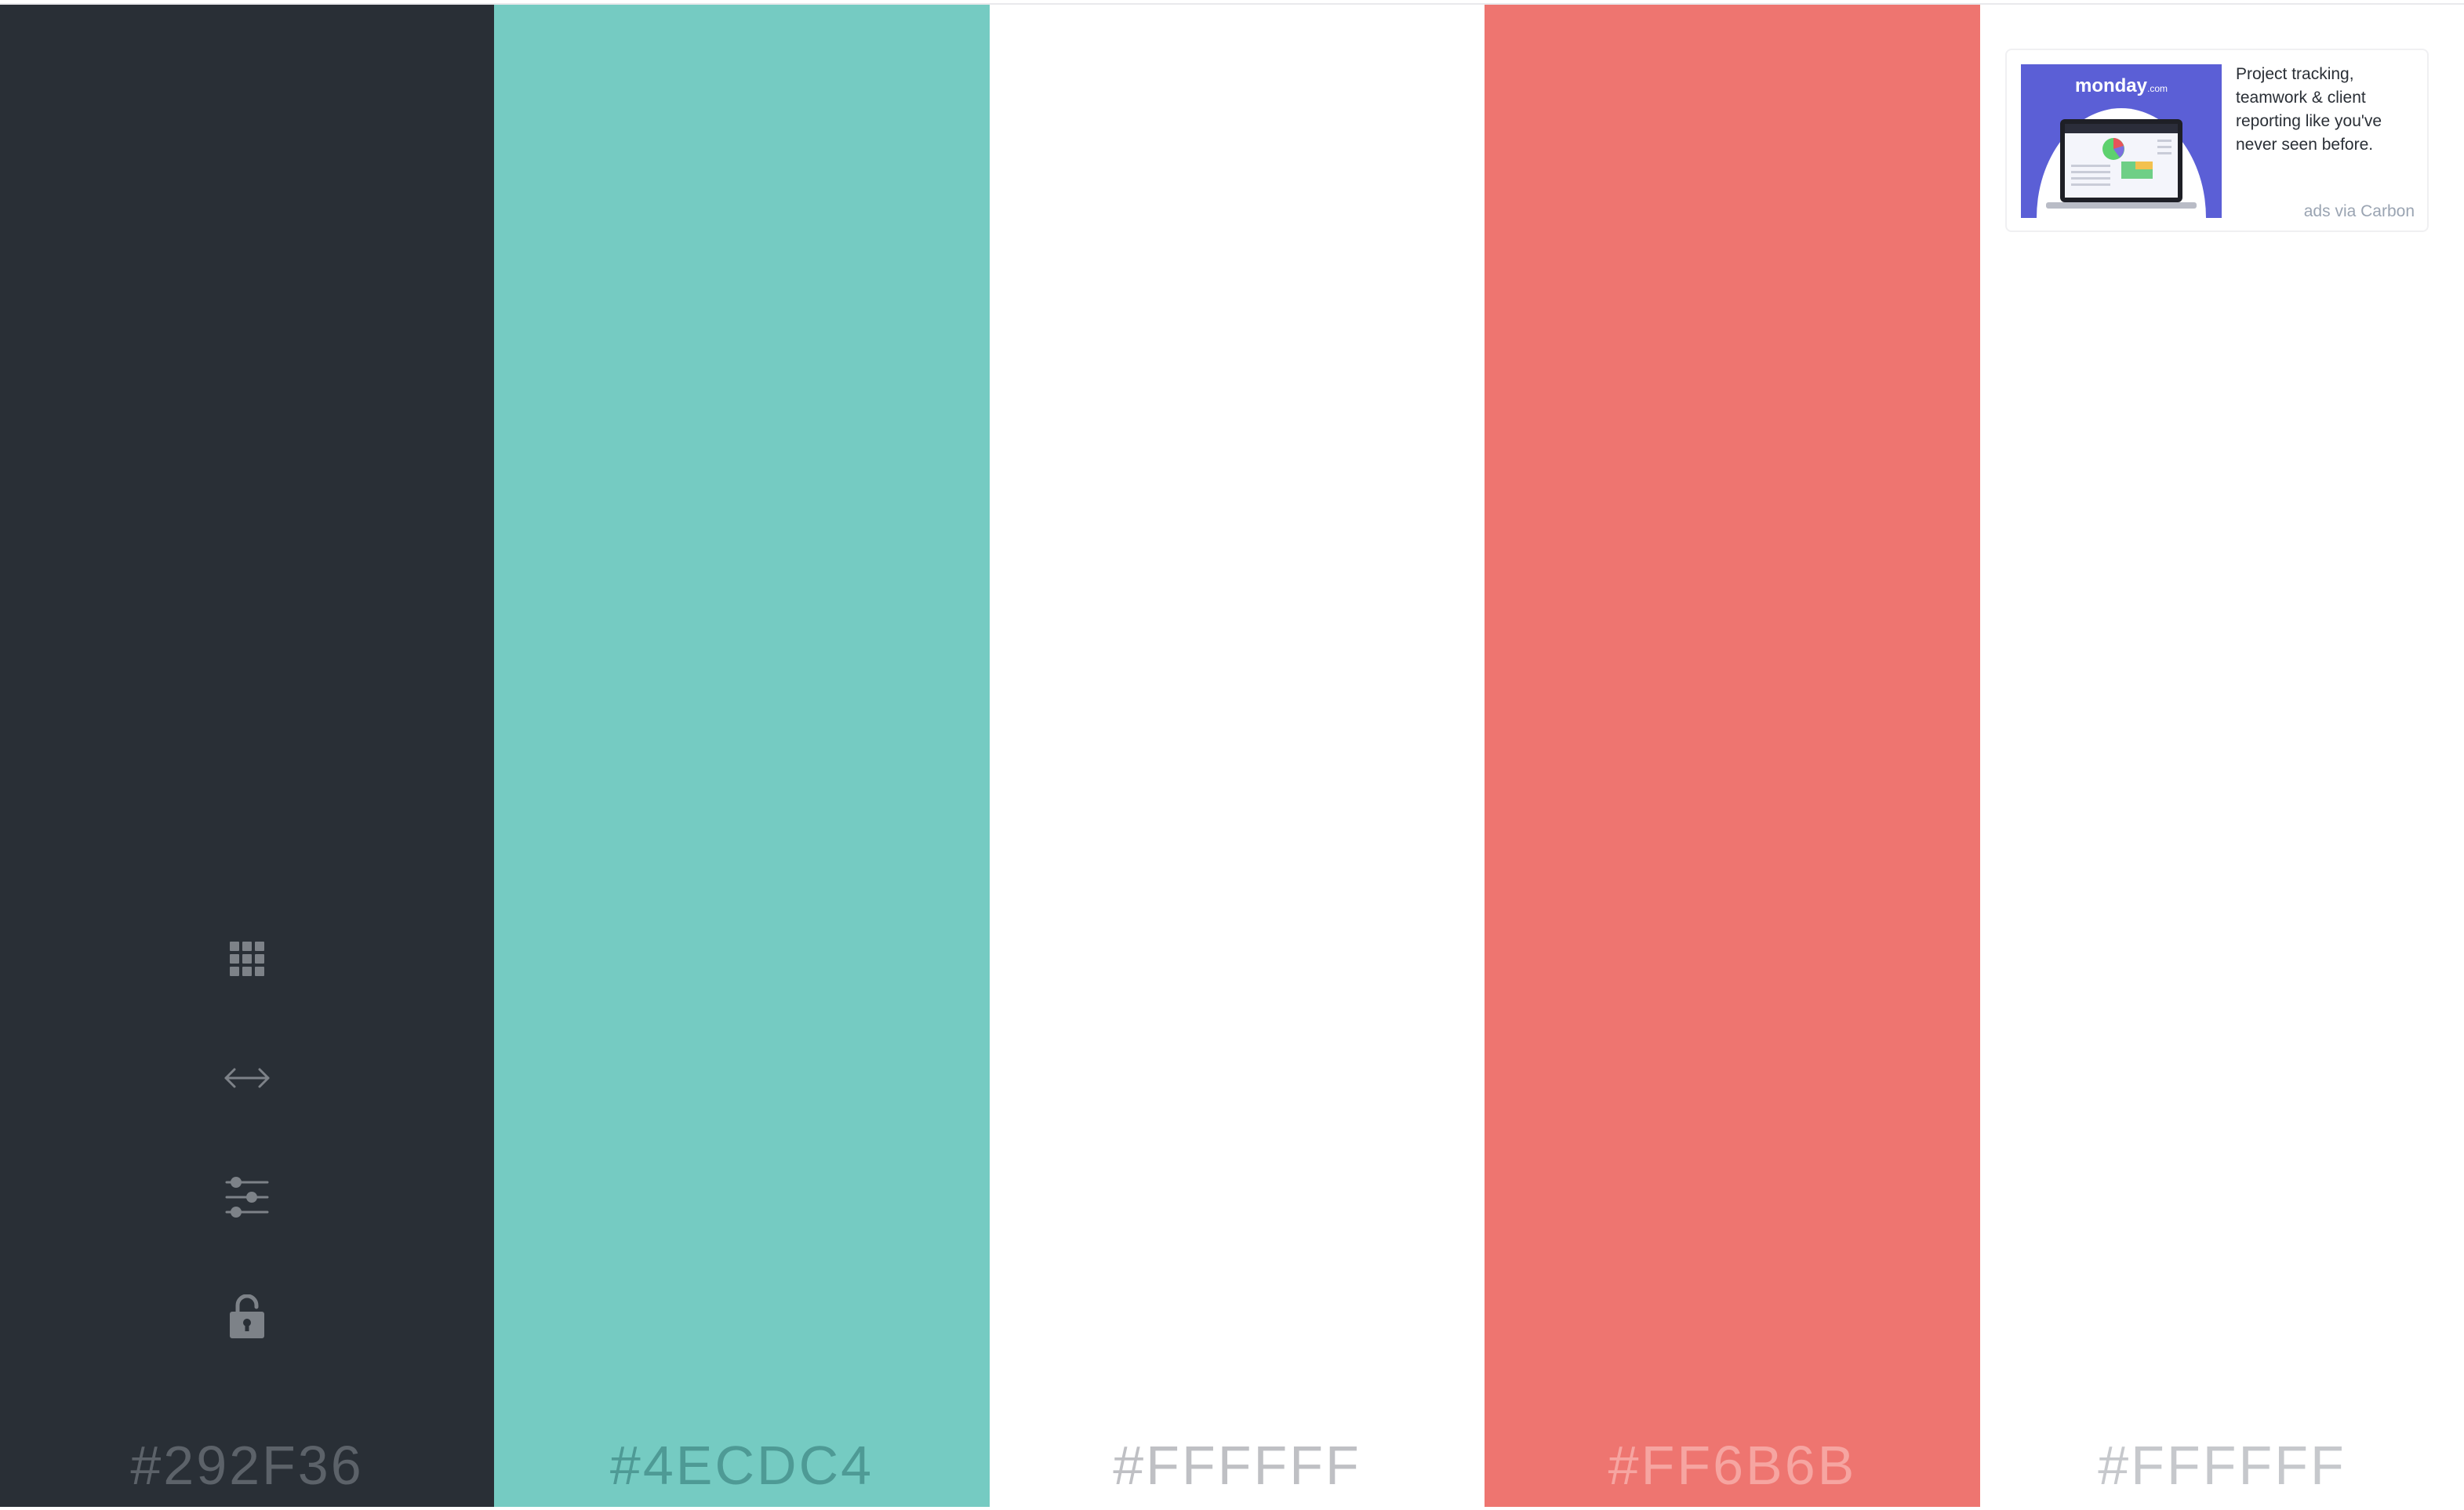 This screenshot has width=2464, height=1510. I want to click on adjust-button, so click(247, 1197).